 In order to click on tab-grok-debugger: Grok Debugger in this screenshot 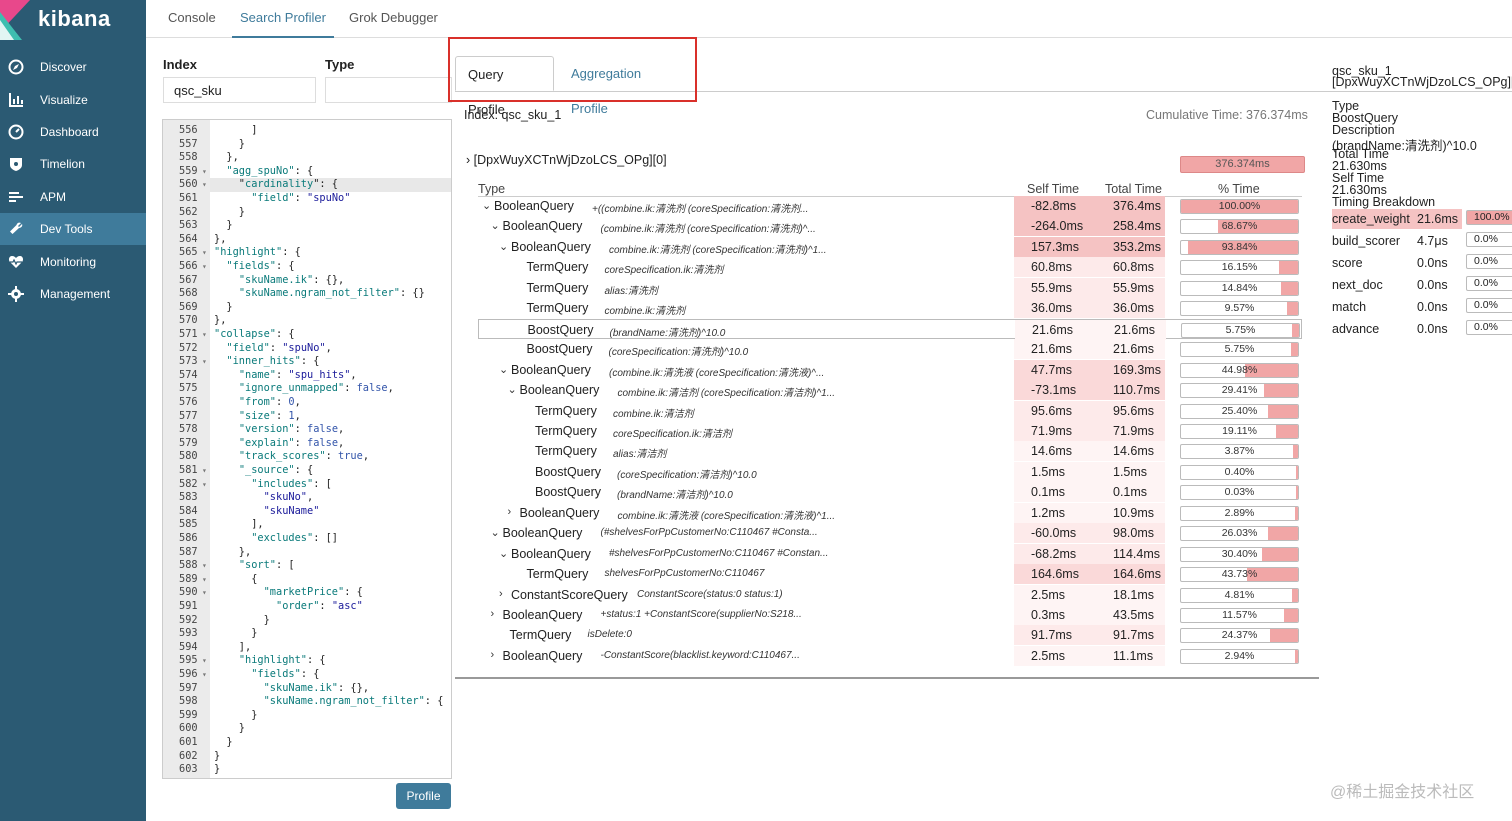, I will do `click(393, 19)`.